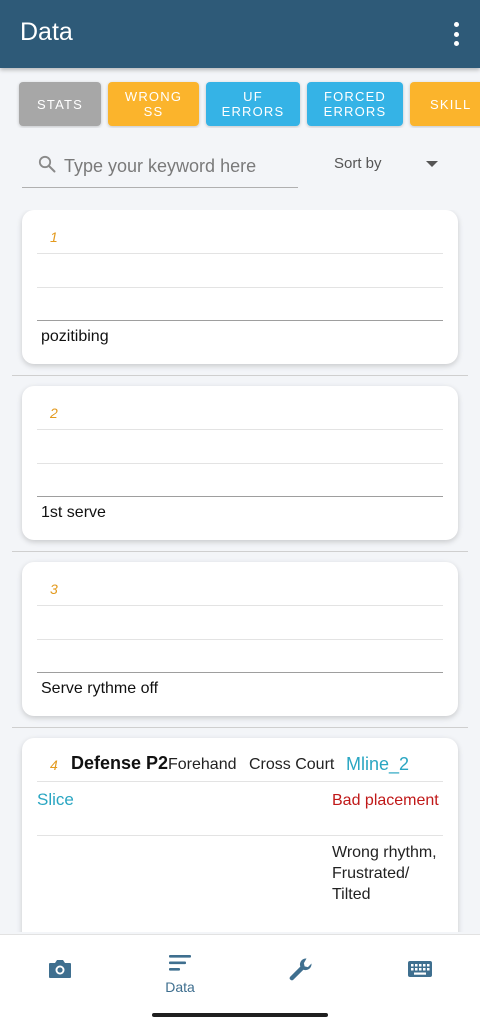 Image resolution: width=480 pixels, height=1024 pixels. I want to click on filter-chip-forced-errors: FORCED ERRORS, so click(355, 104).